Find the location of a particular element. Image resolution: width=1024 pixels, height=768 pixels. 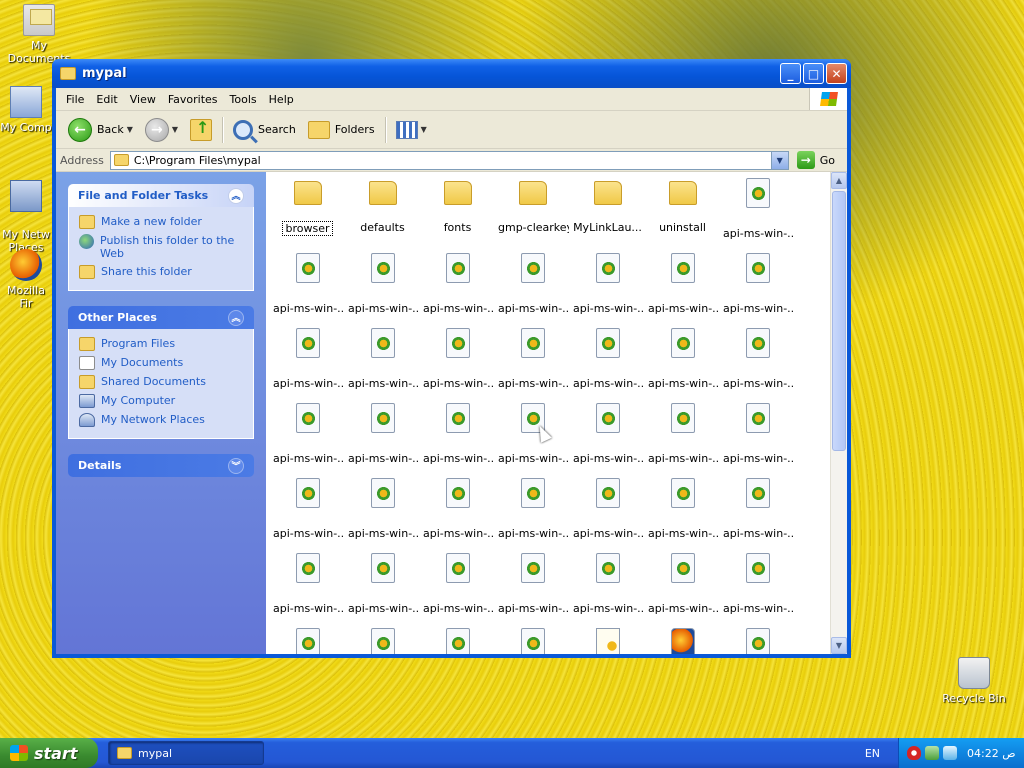

up-folder-button is located at coordinates (201, 130).